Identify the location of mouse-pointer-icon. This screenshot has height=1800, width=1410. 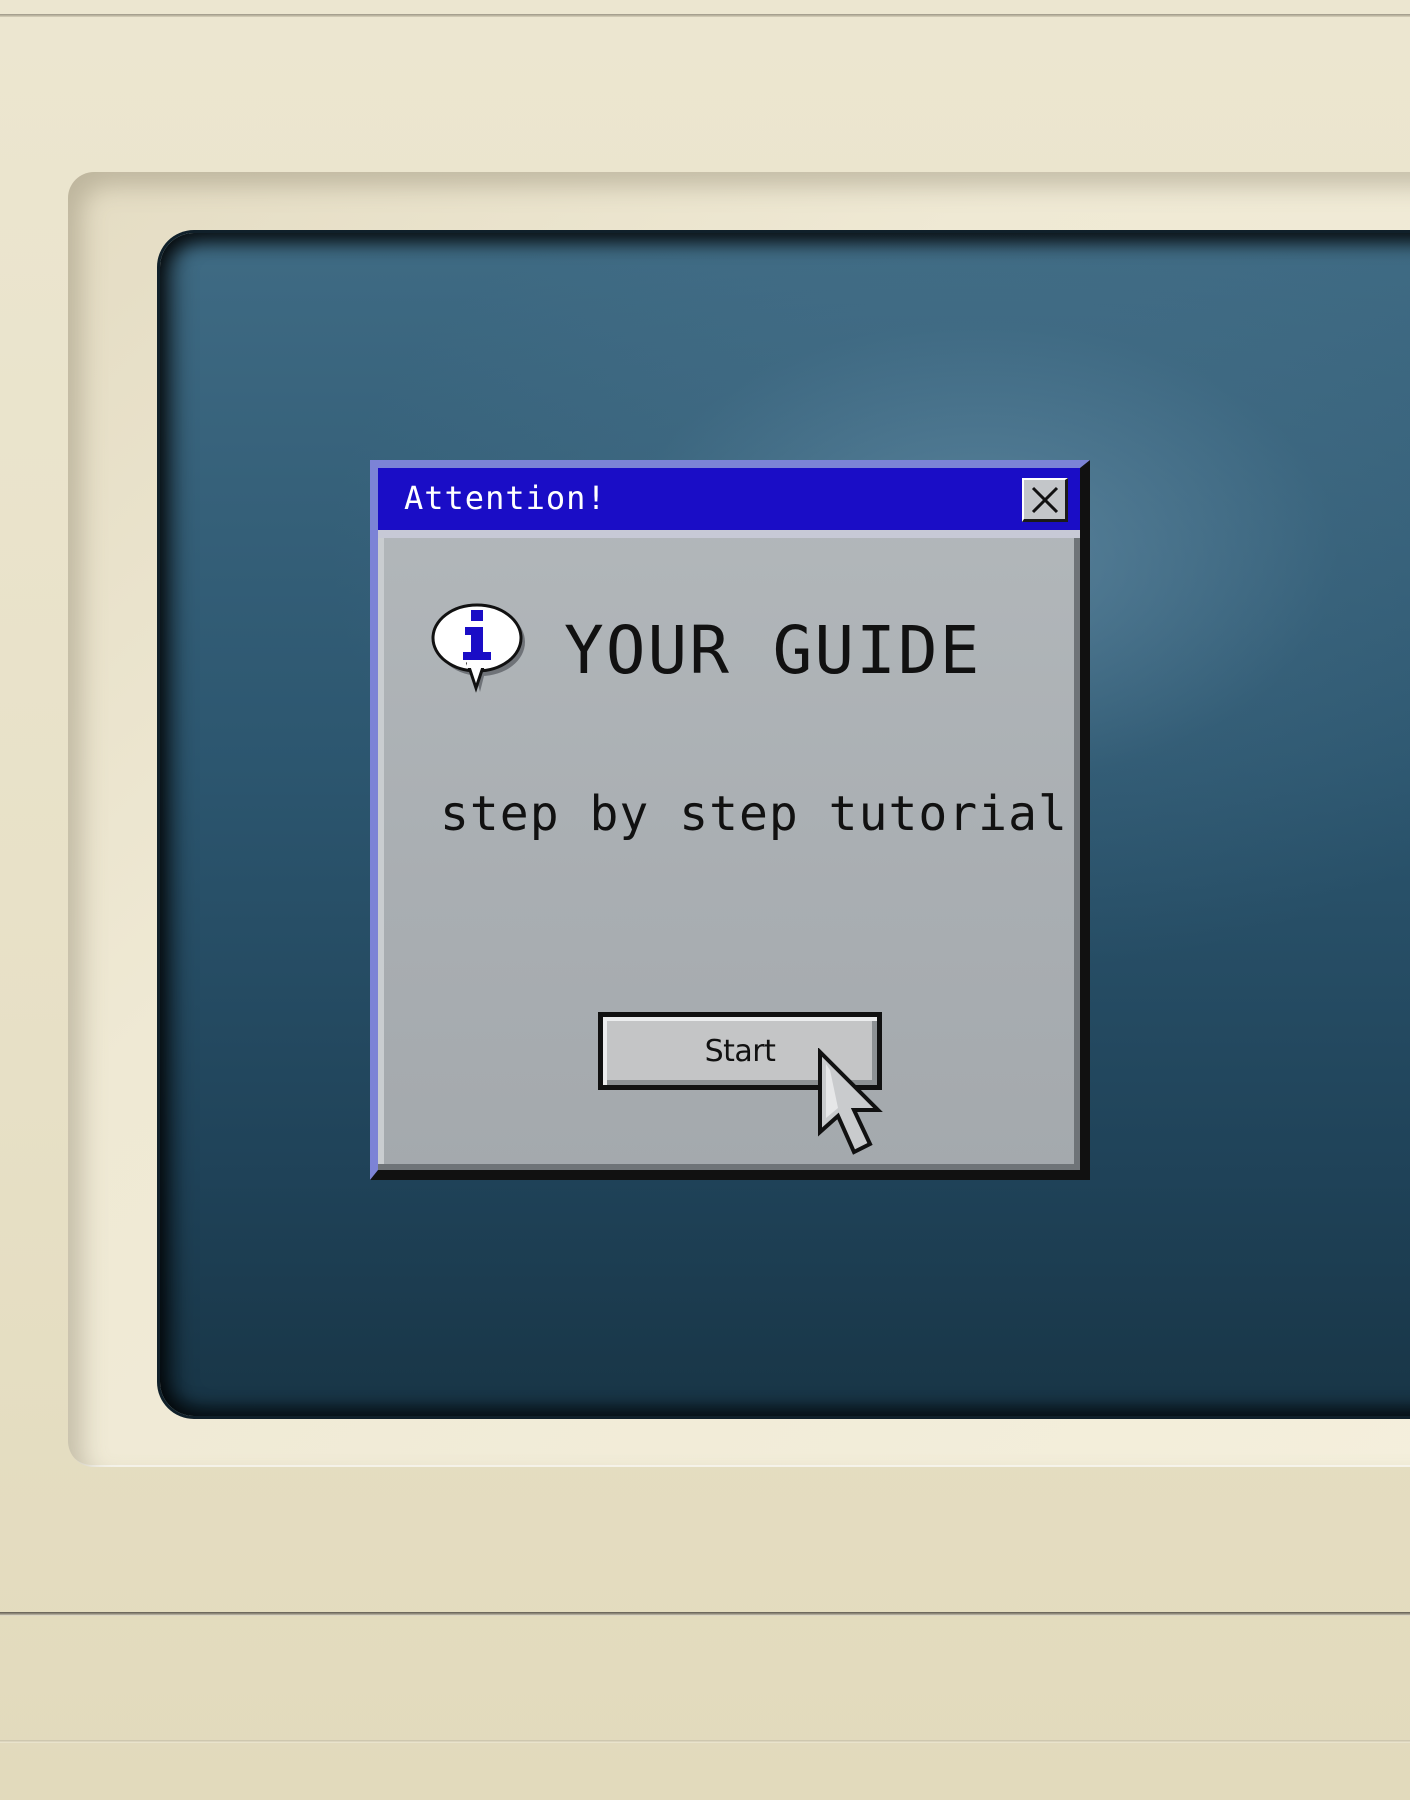
(850, 1101).